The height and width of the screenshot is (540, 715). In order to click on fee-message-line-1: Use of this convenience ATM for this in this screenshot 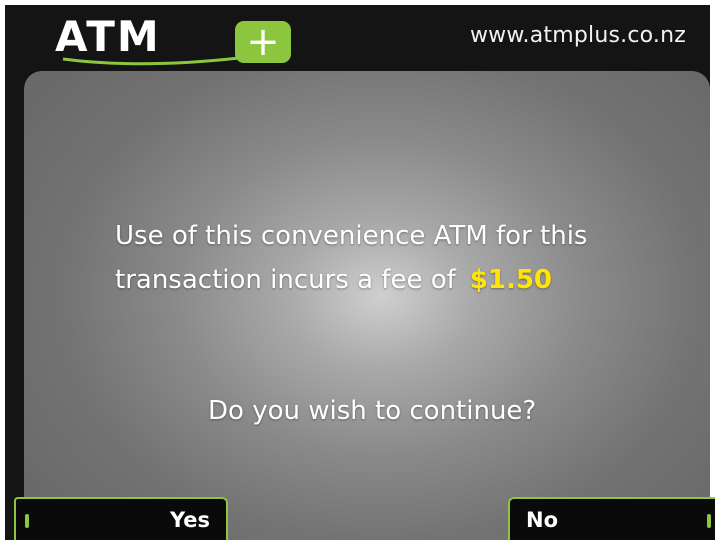, I will do `click(351, 236)`.